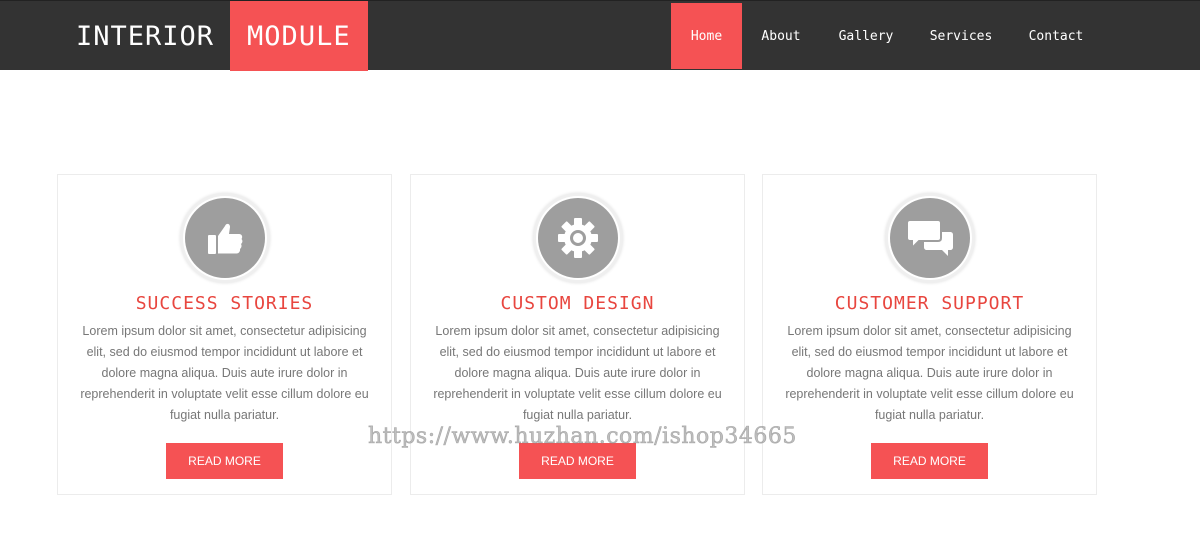 This screenshot has height=554, width=1200. What do you see at coordinates (299, 36) in the screenshot?
I see `logo-text-accent: MODULE` at bounding box center [299, 36].